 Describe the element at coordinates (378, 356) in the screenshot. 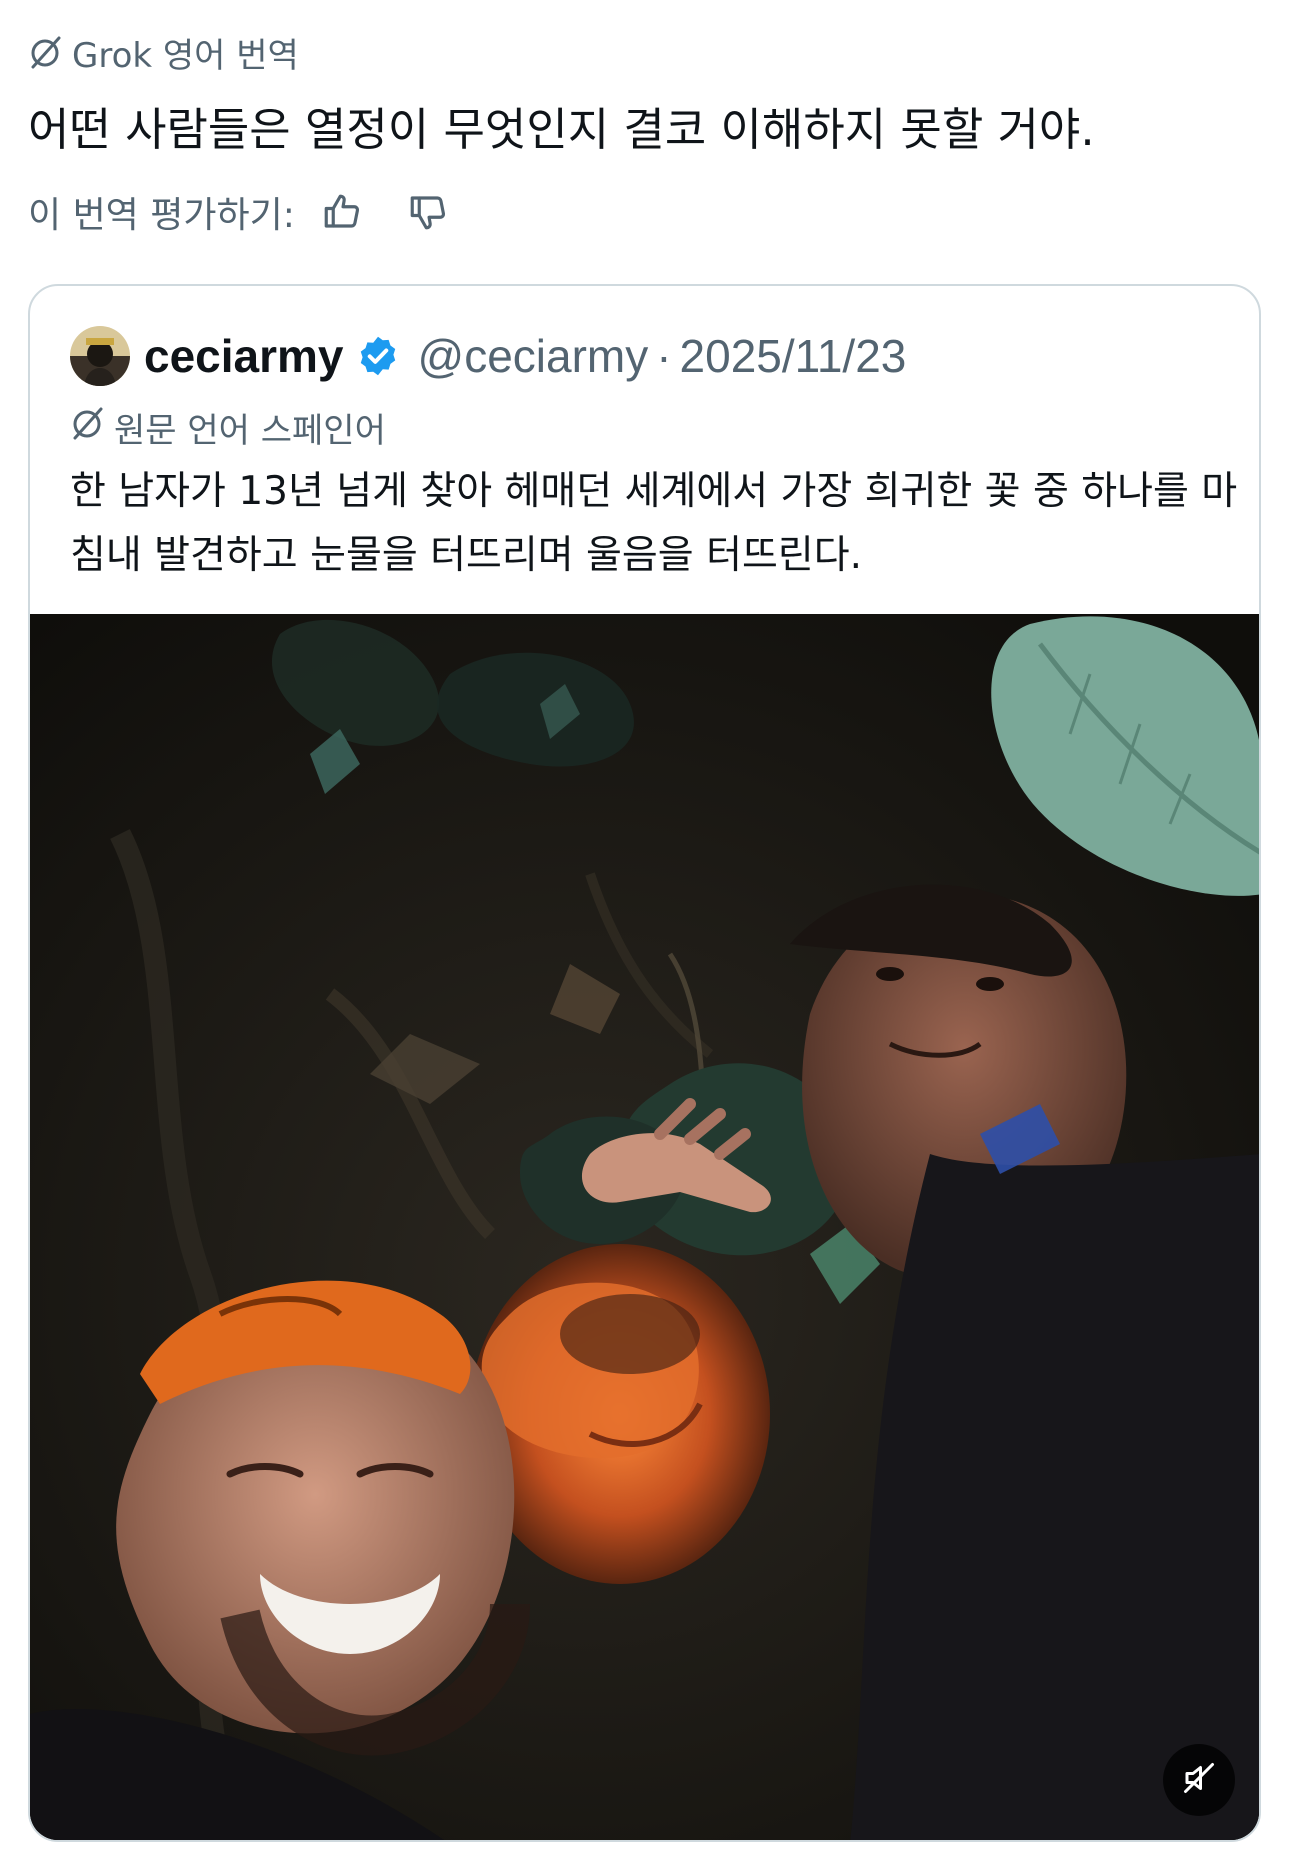

I see `verified-badge-icon` at that location.